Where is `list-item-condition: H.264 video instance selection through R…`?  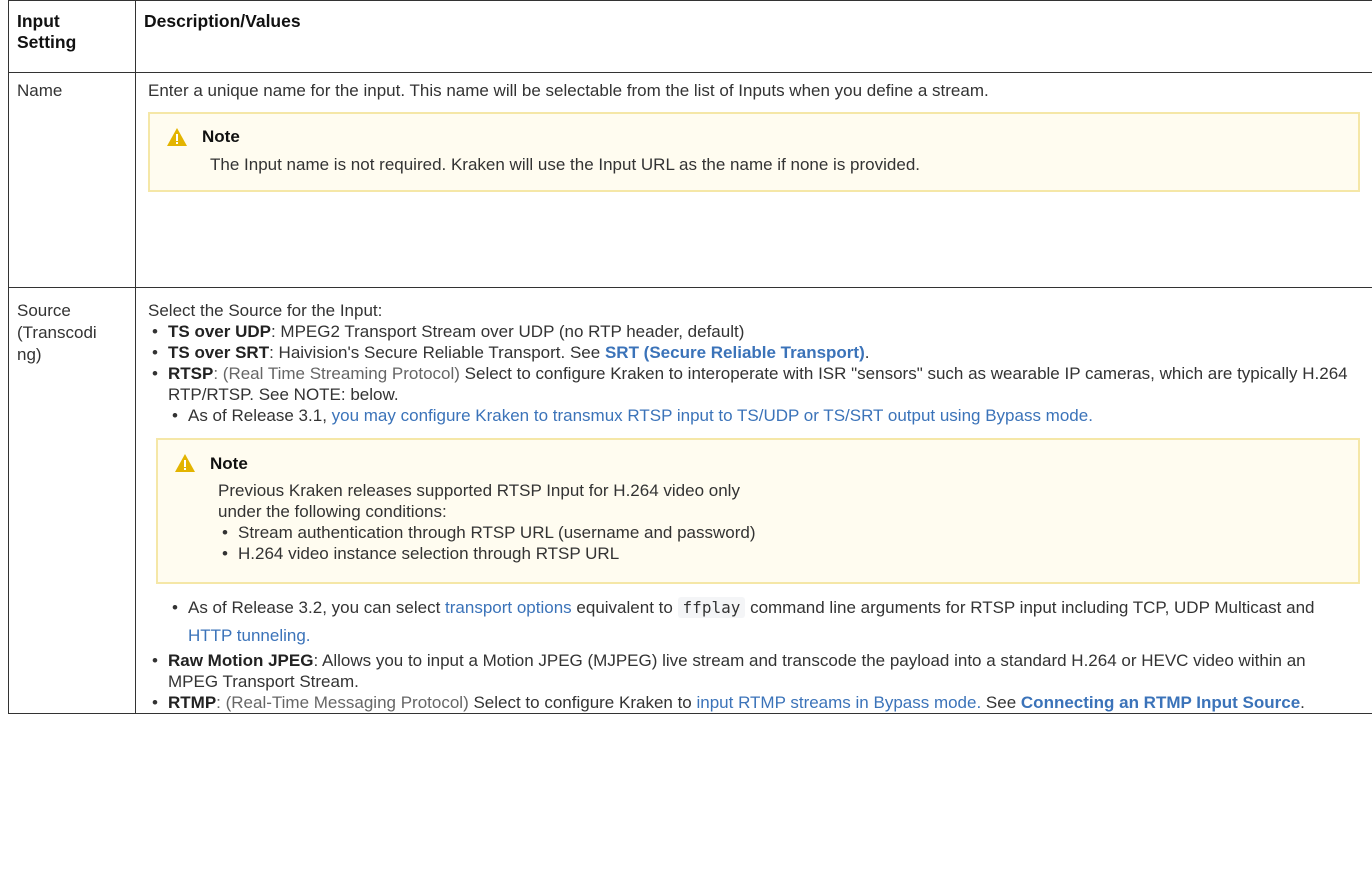 list-item-condition: H.264 video instance selection through R… is located at coordinates (500, 553).